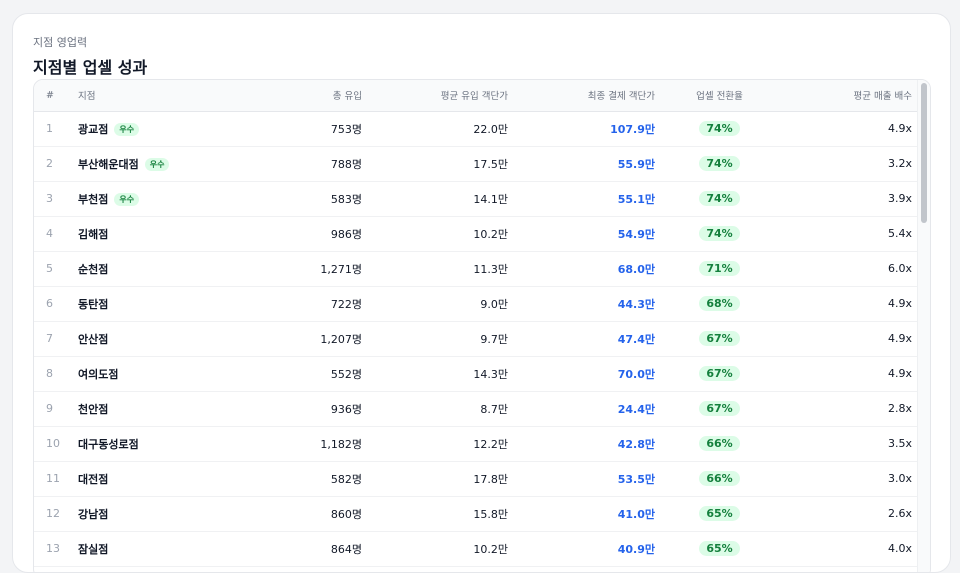 The image size is (960, 573). I want to click on col-header-avg-inflow-price: 평균 유입 객단가, so click(442, 96).